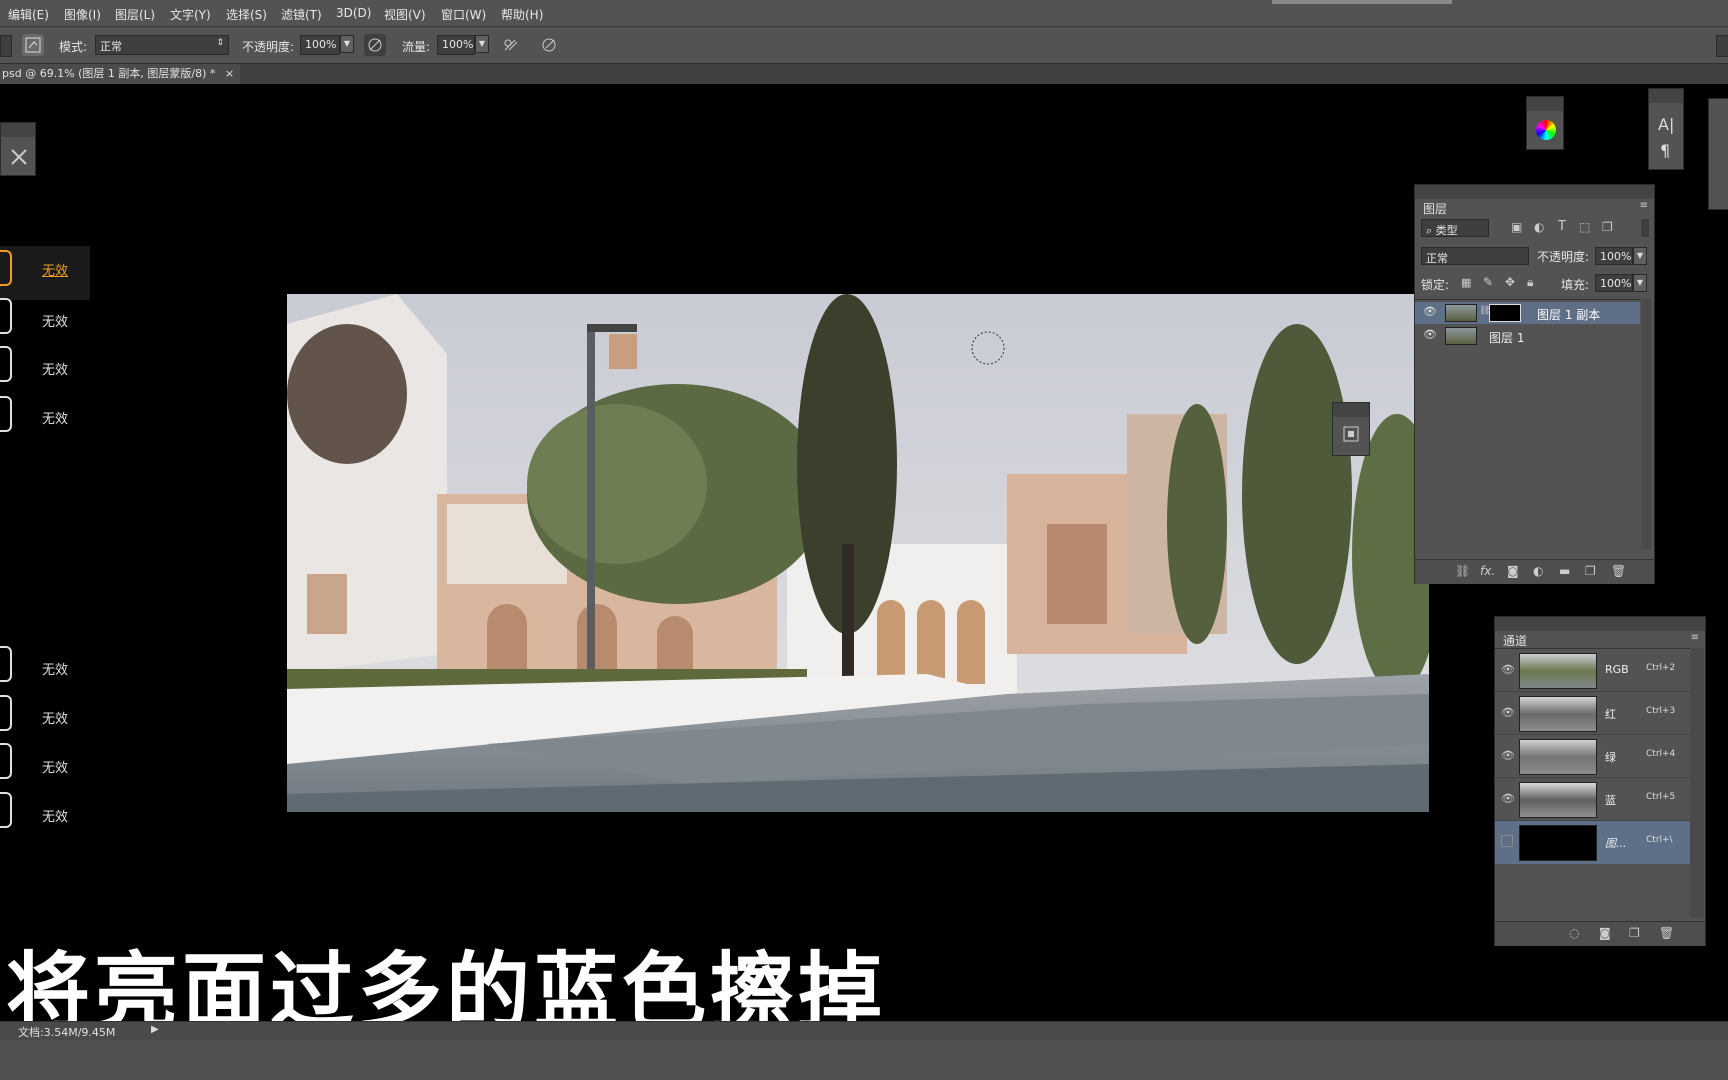 The height and width of the screenshot is (1080, 1728). Describe the element at coordinates (1605, 933) in the screenshot. I see `save-selection-icon: ◙` at that location.